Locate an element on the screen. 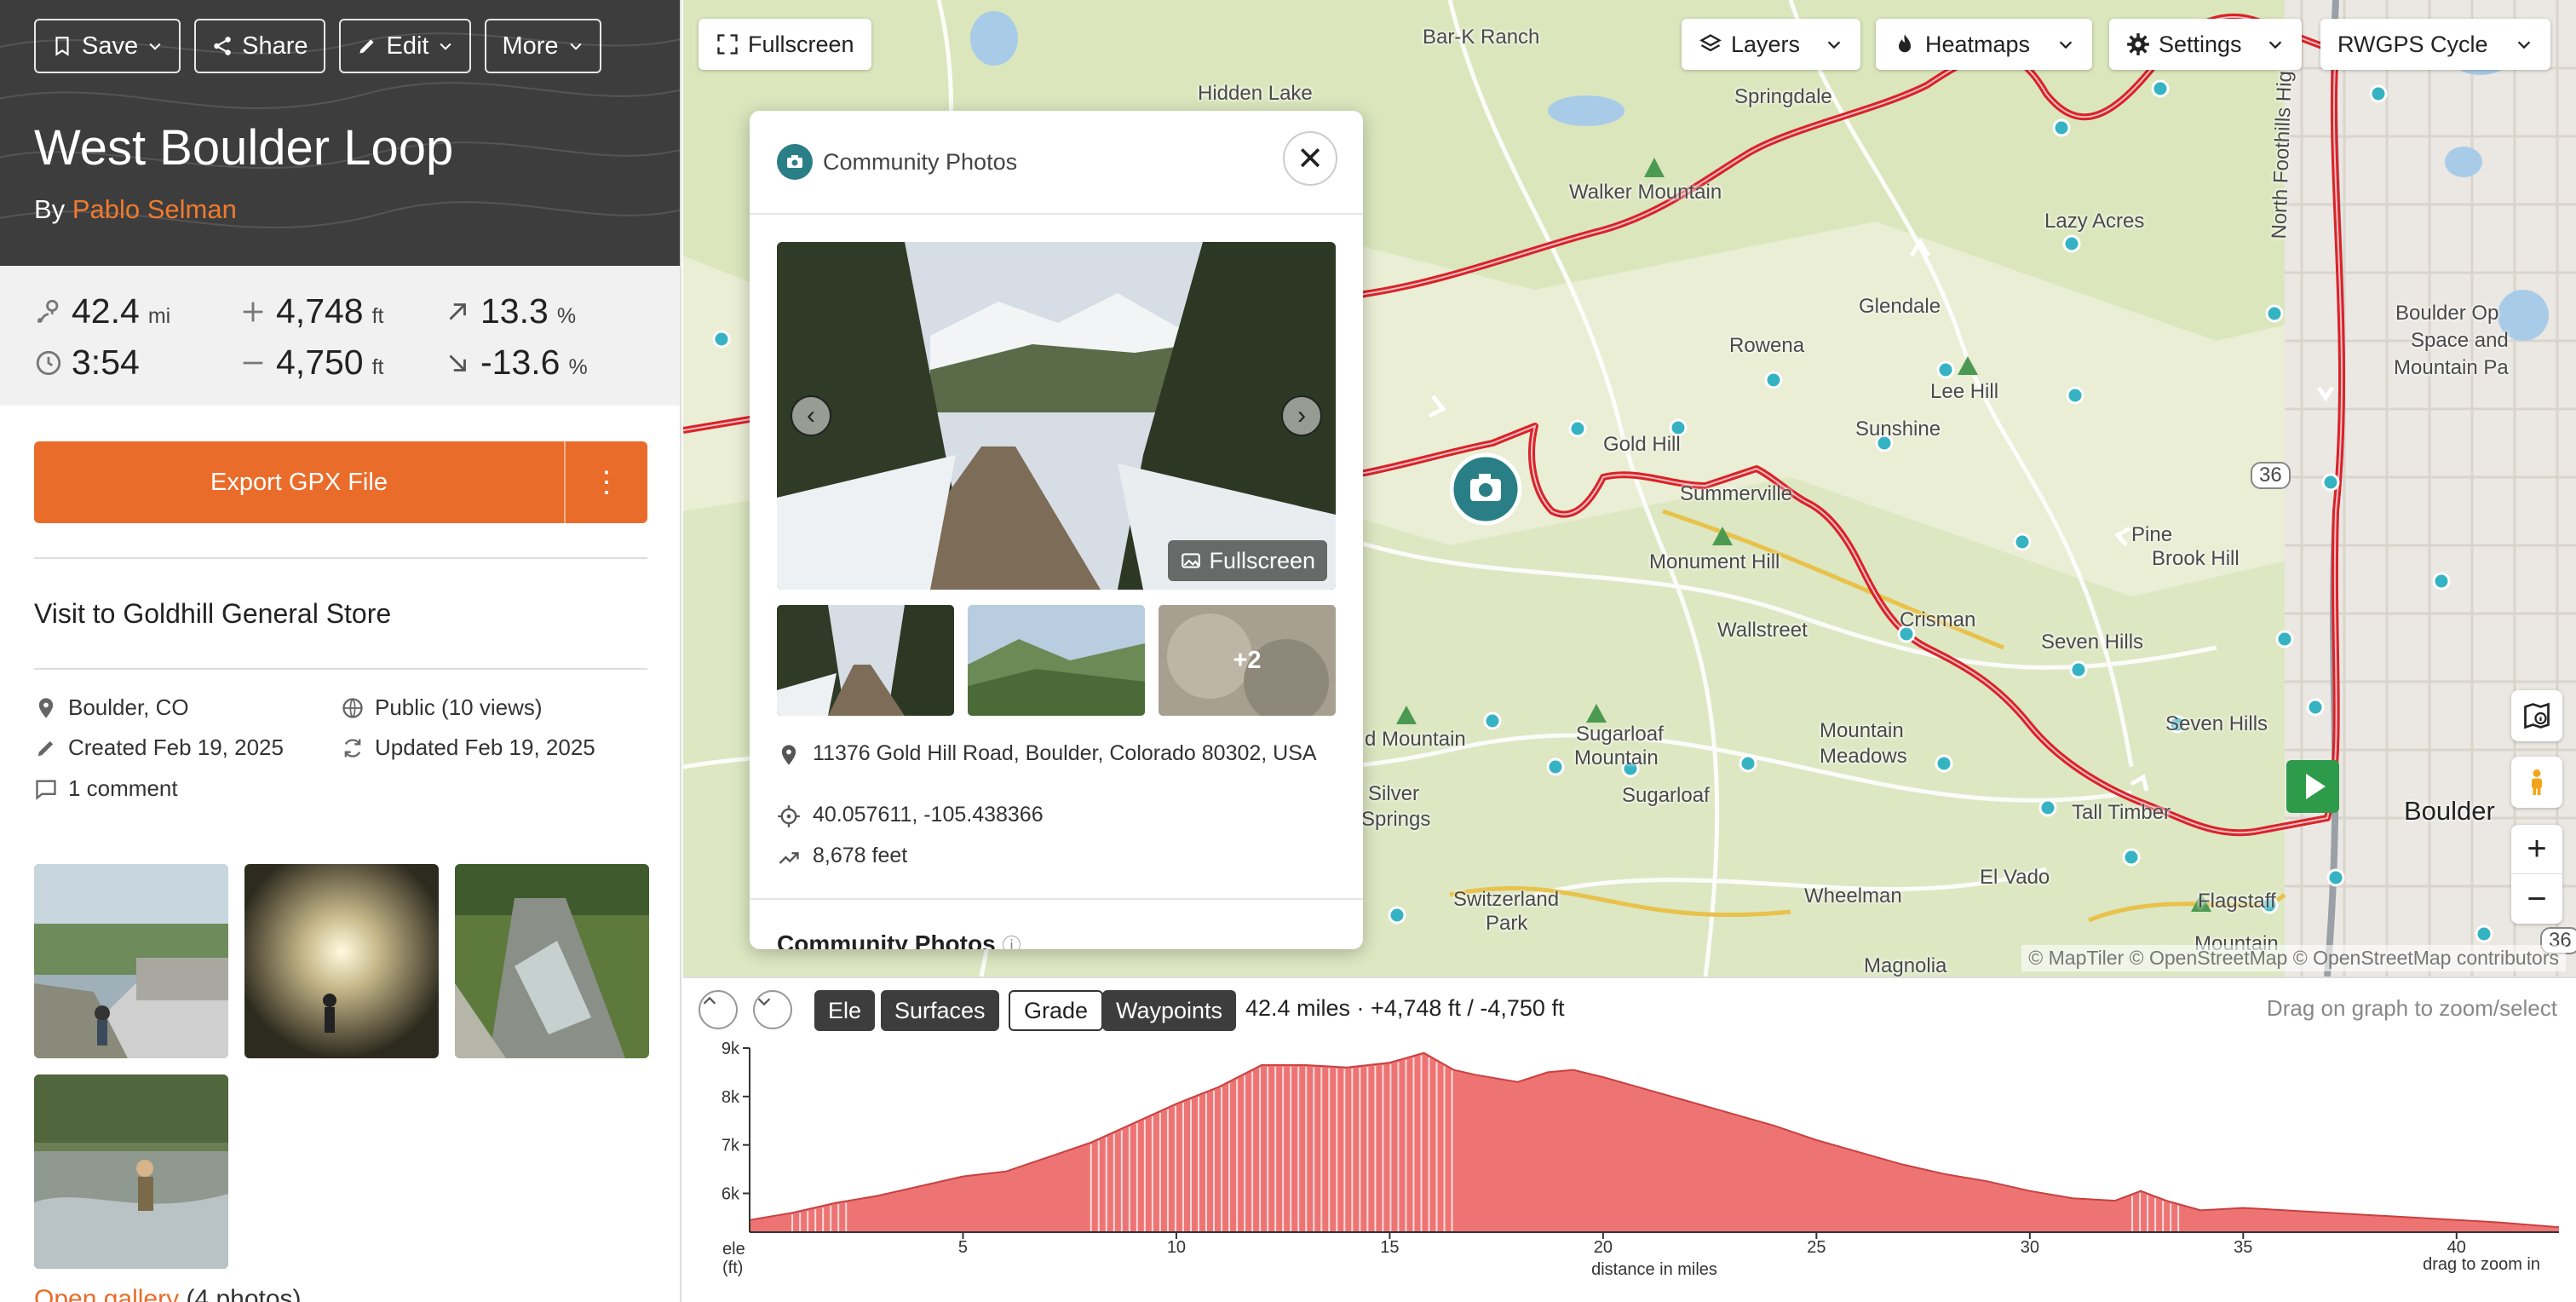 This screenshot has height=1302, width=2576. river-wading-photo is located at coordinates (131, 1172).